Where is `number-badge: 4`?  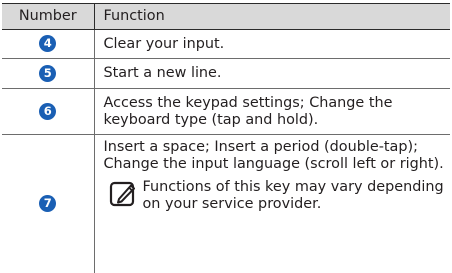 number-badge: 4 is located at coordinates (48, 44).